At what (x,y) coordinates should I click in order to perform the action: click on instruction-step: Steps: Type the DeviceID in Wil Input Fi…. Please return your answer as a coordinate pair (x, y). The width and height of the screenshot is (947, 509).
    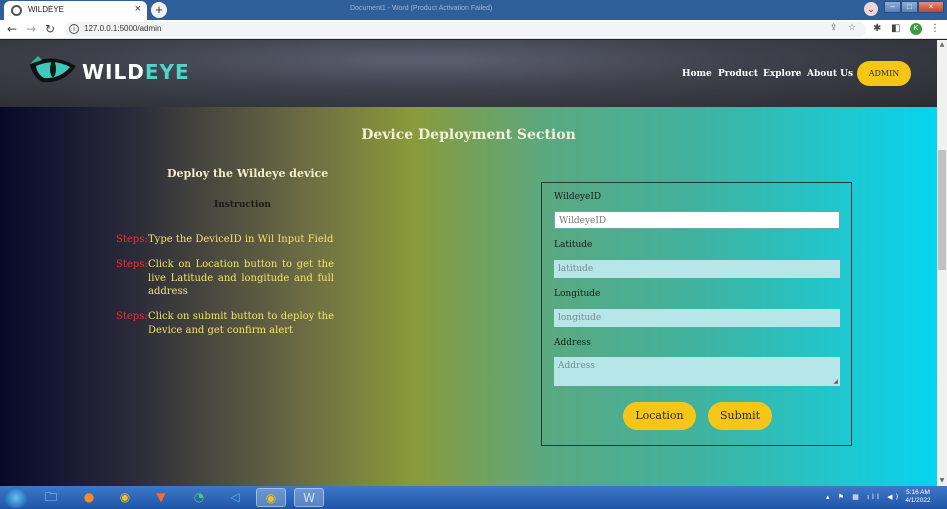
    Looking at the image, I should click on (231, 240).